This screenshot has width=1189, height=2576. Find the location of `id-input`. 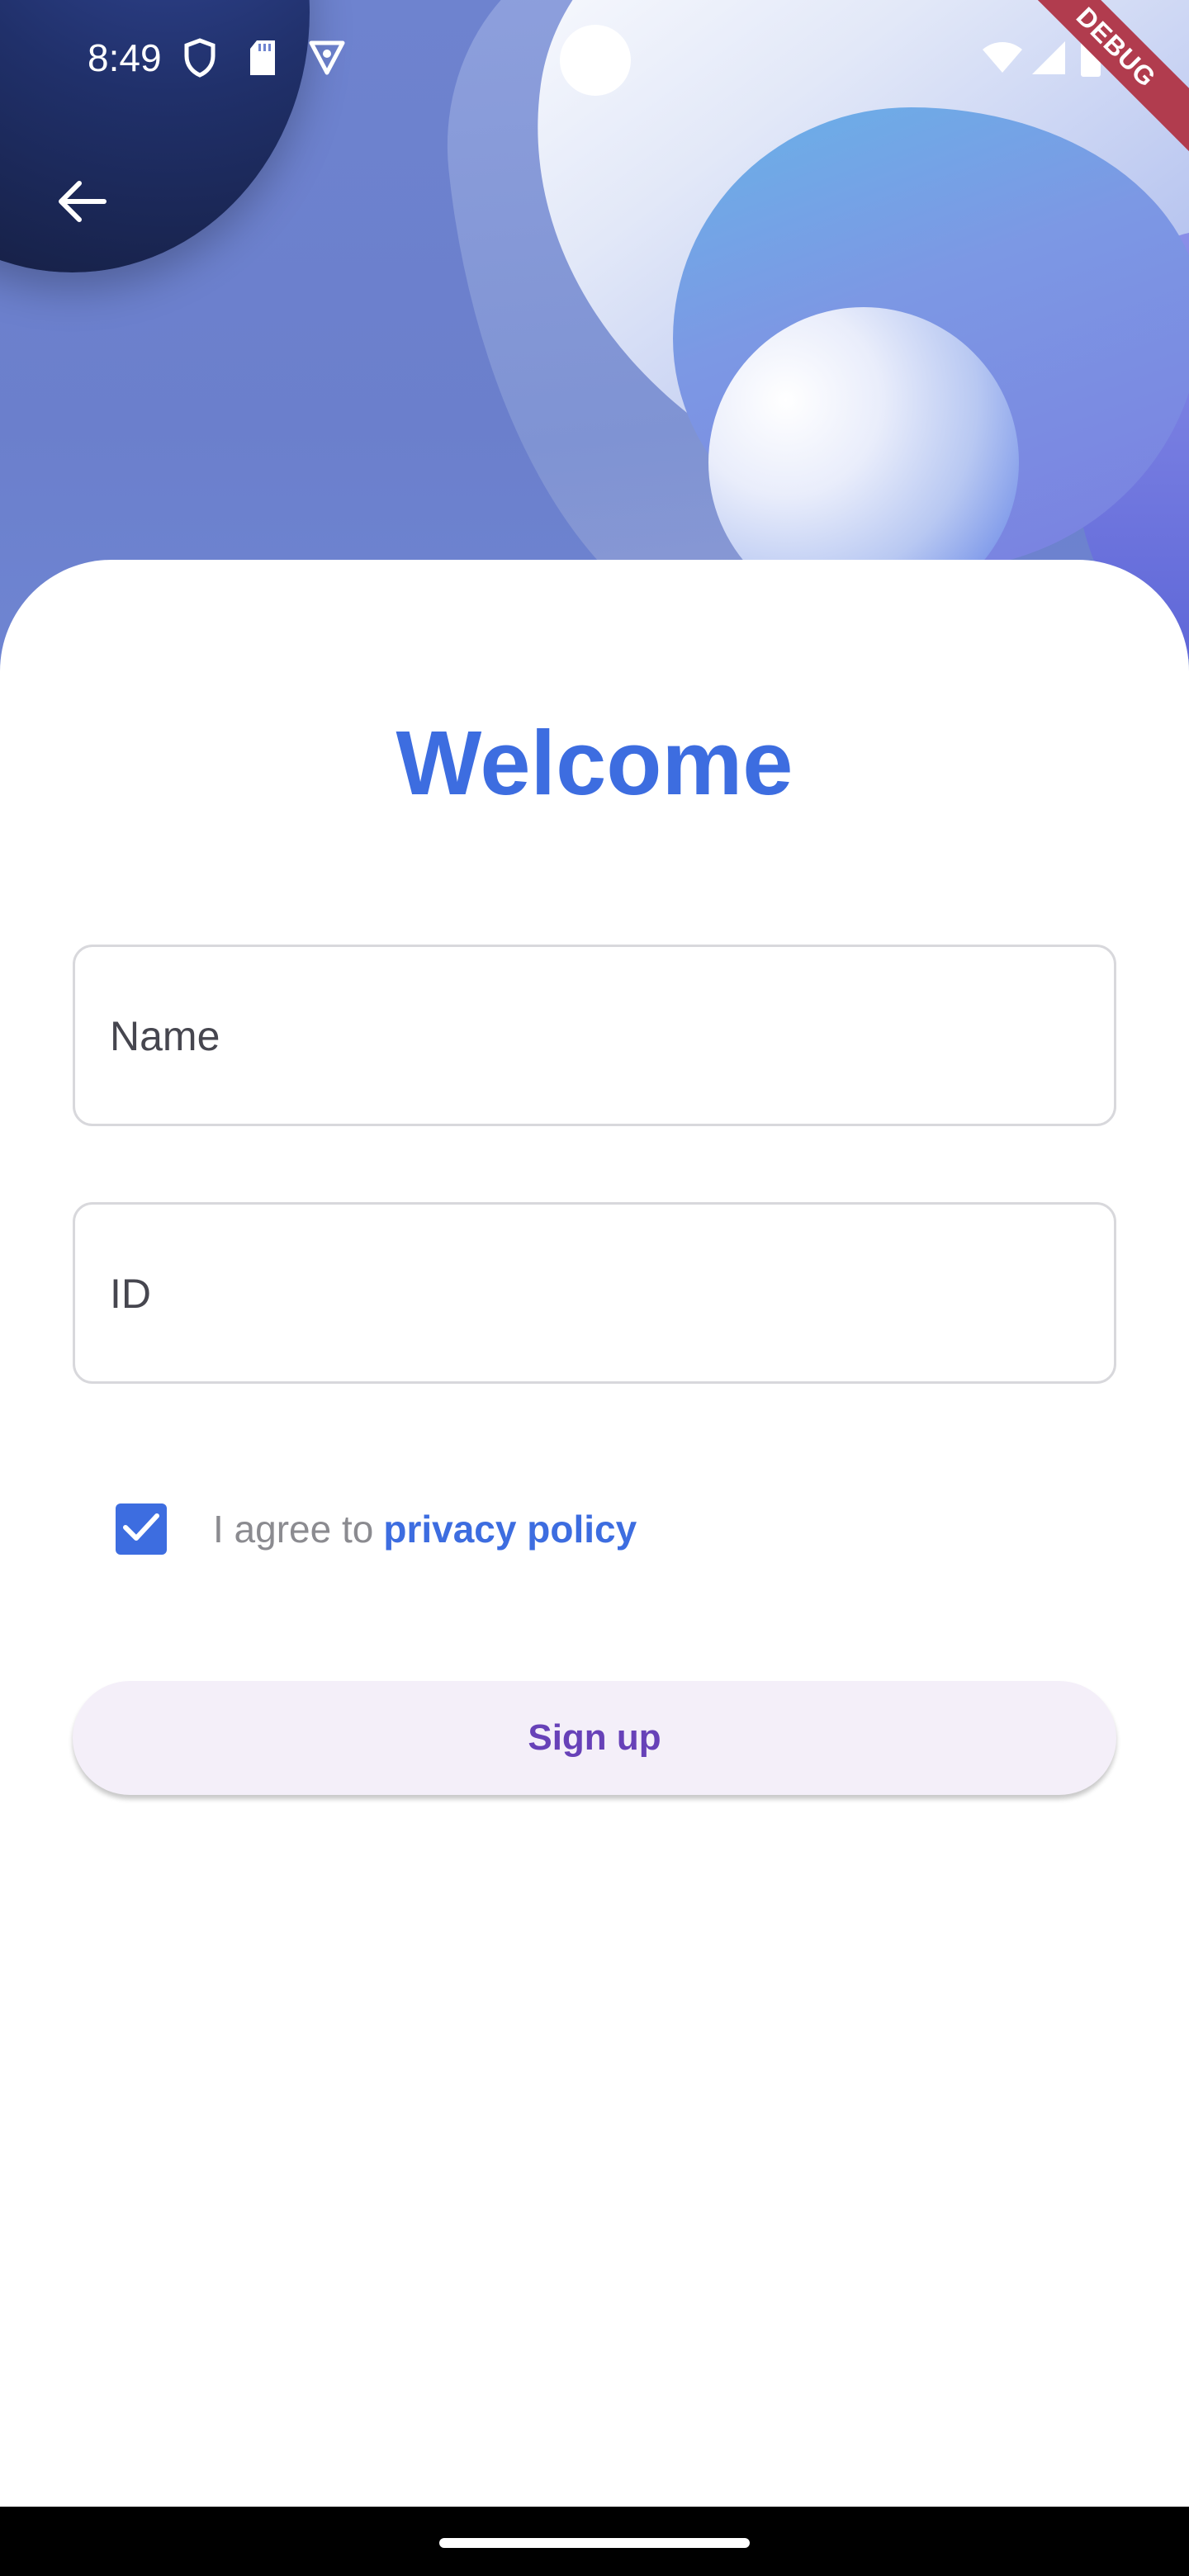

id-input is located at coordinates (593, 1294).